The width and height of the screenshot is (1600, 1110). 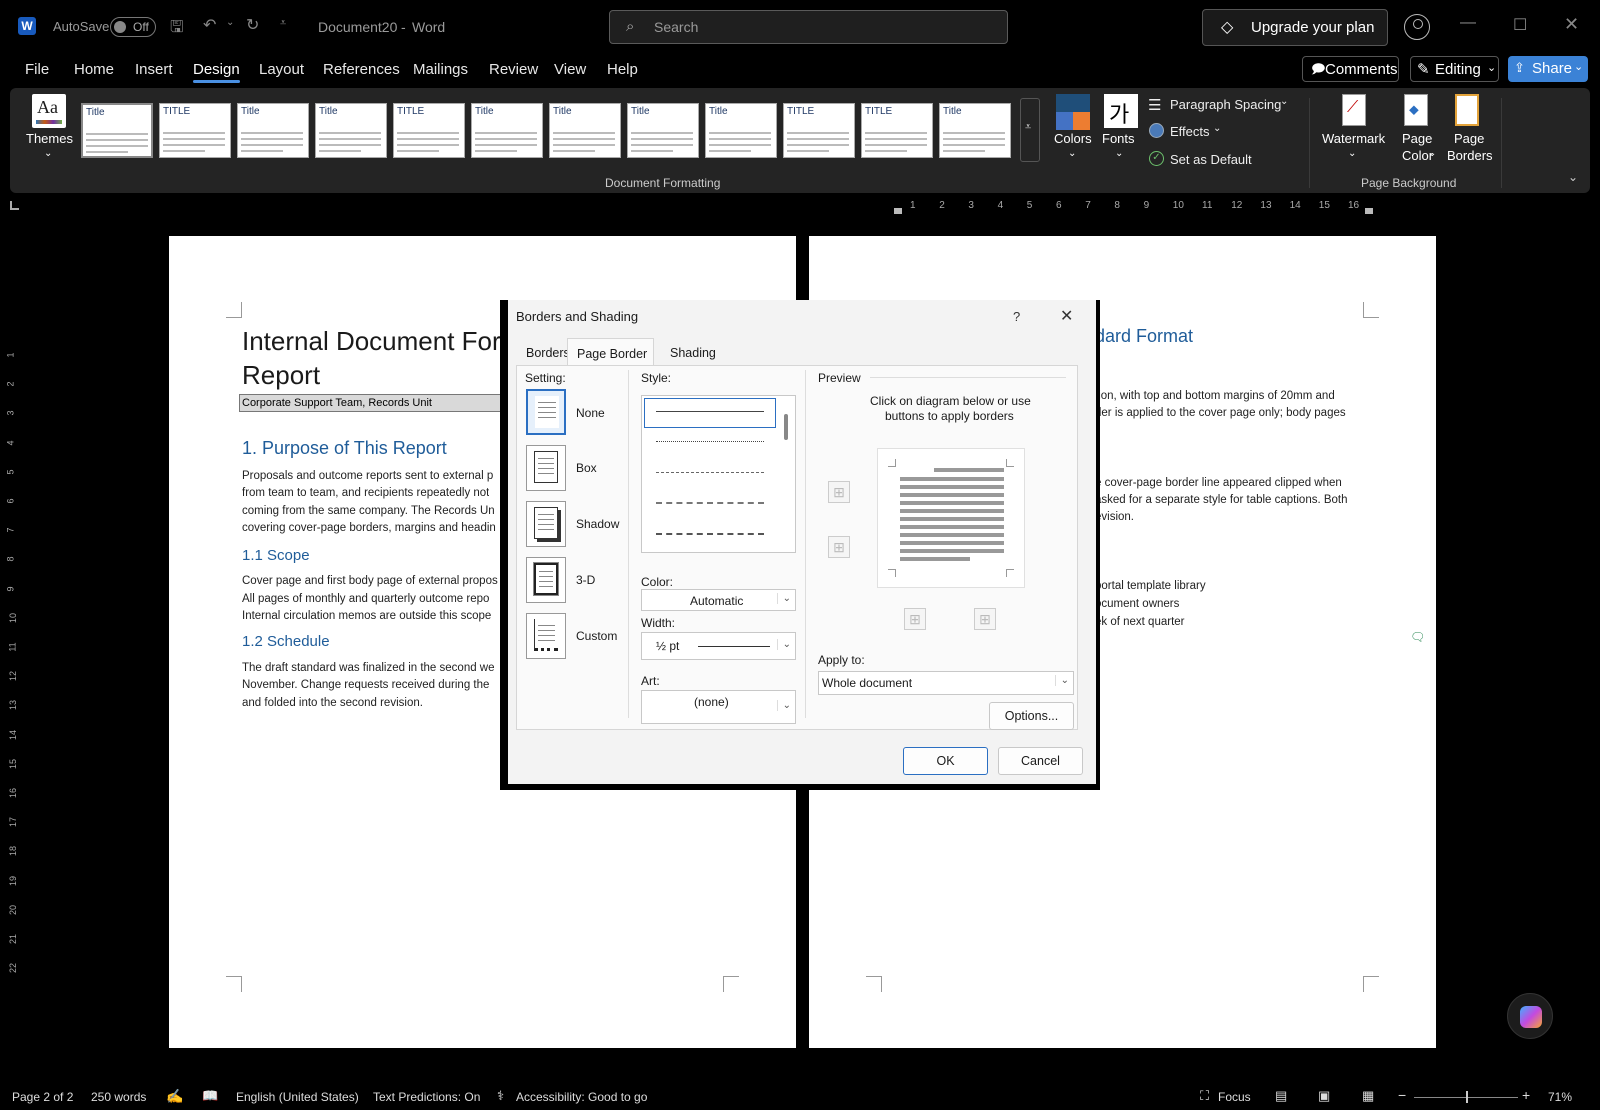 I want to click on tab-shading: Shading, so click(x=693, y=353).